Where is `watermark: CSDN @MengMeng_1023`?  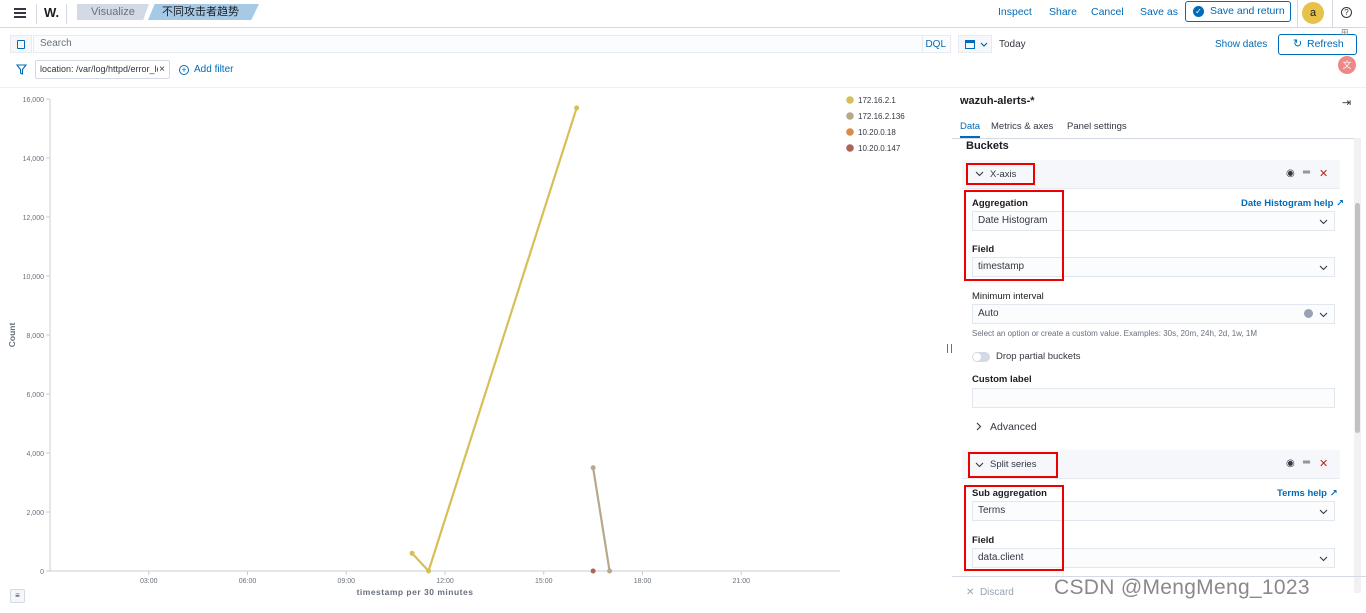
watermark: CSDN @MengMeng_1023 is located at coordinates (1182, 587).